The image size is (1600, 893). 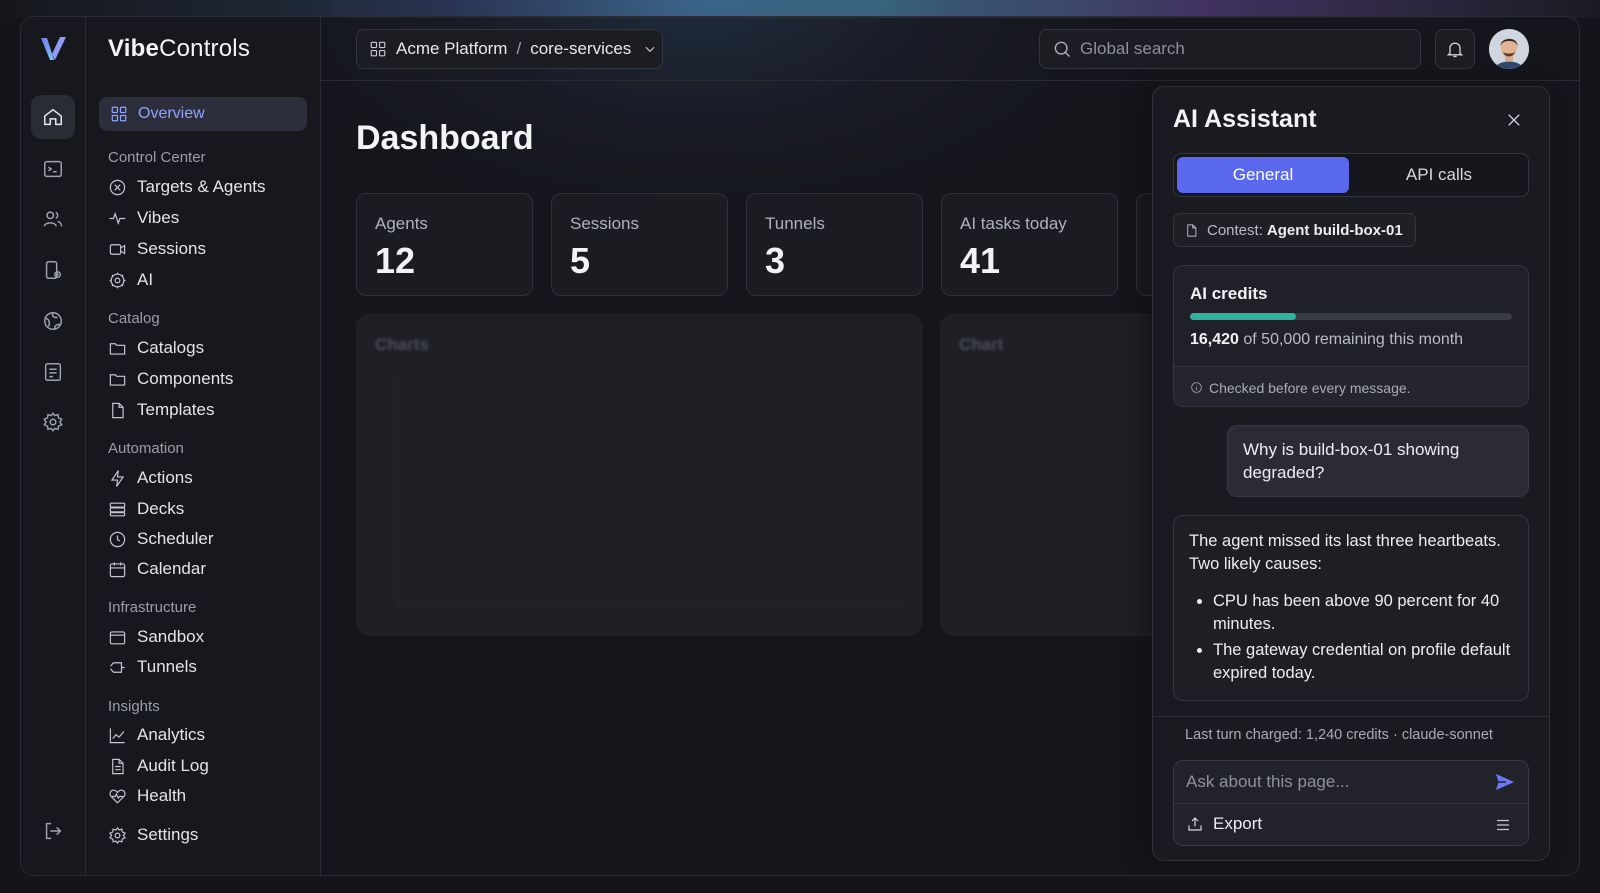 What do you see at coordinates (775, 260) in the screenshot?
I see `stat-value: 3` at bounding box center [775, 260].